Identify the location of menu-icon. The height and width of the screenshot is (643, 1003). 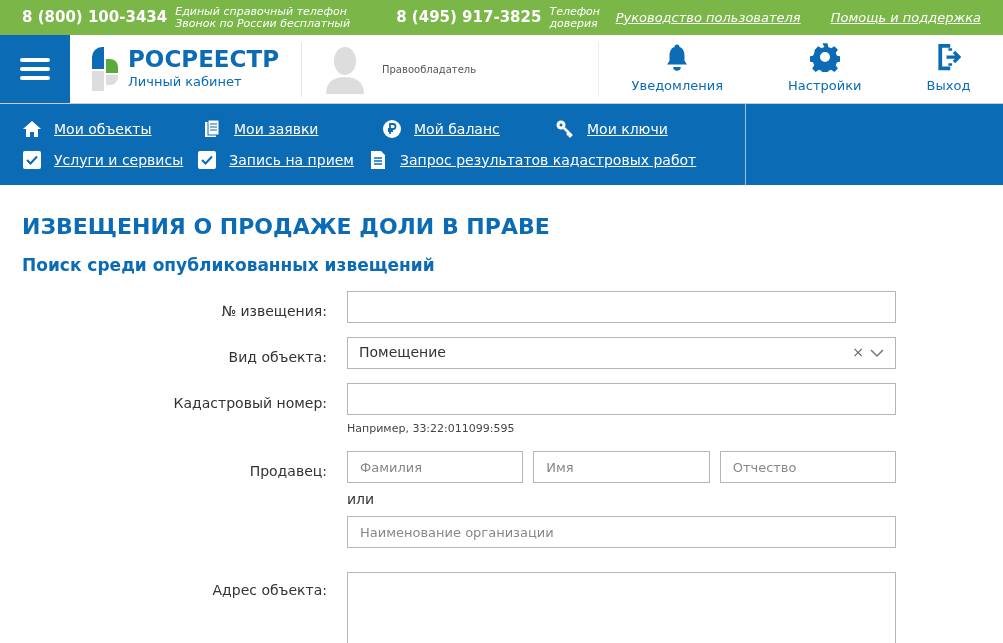
(35, 69).